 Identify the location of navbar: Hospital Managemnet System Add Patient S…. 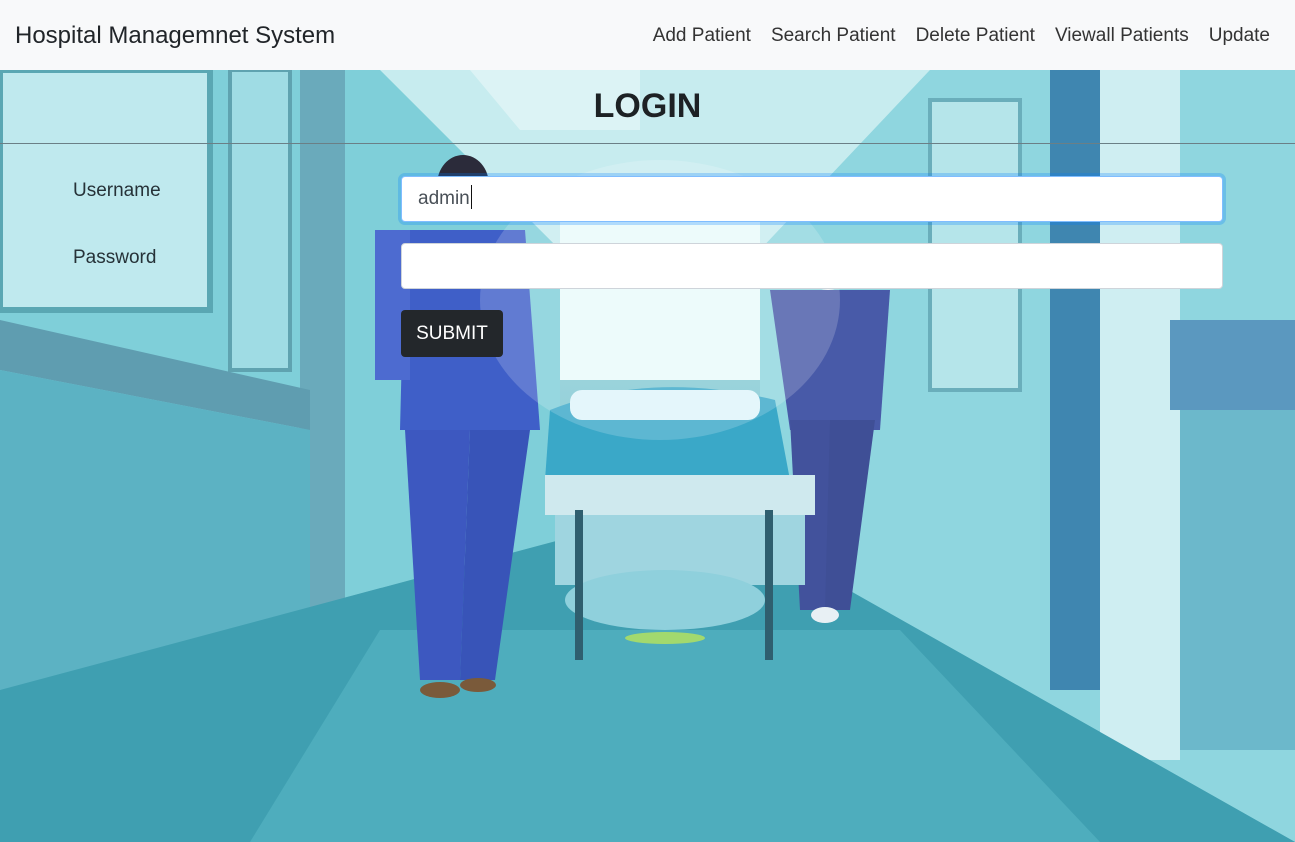
(647, 35).